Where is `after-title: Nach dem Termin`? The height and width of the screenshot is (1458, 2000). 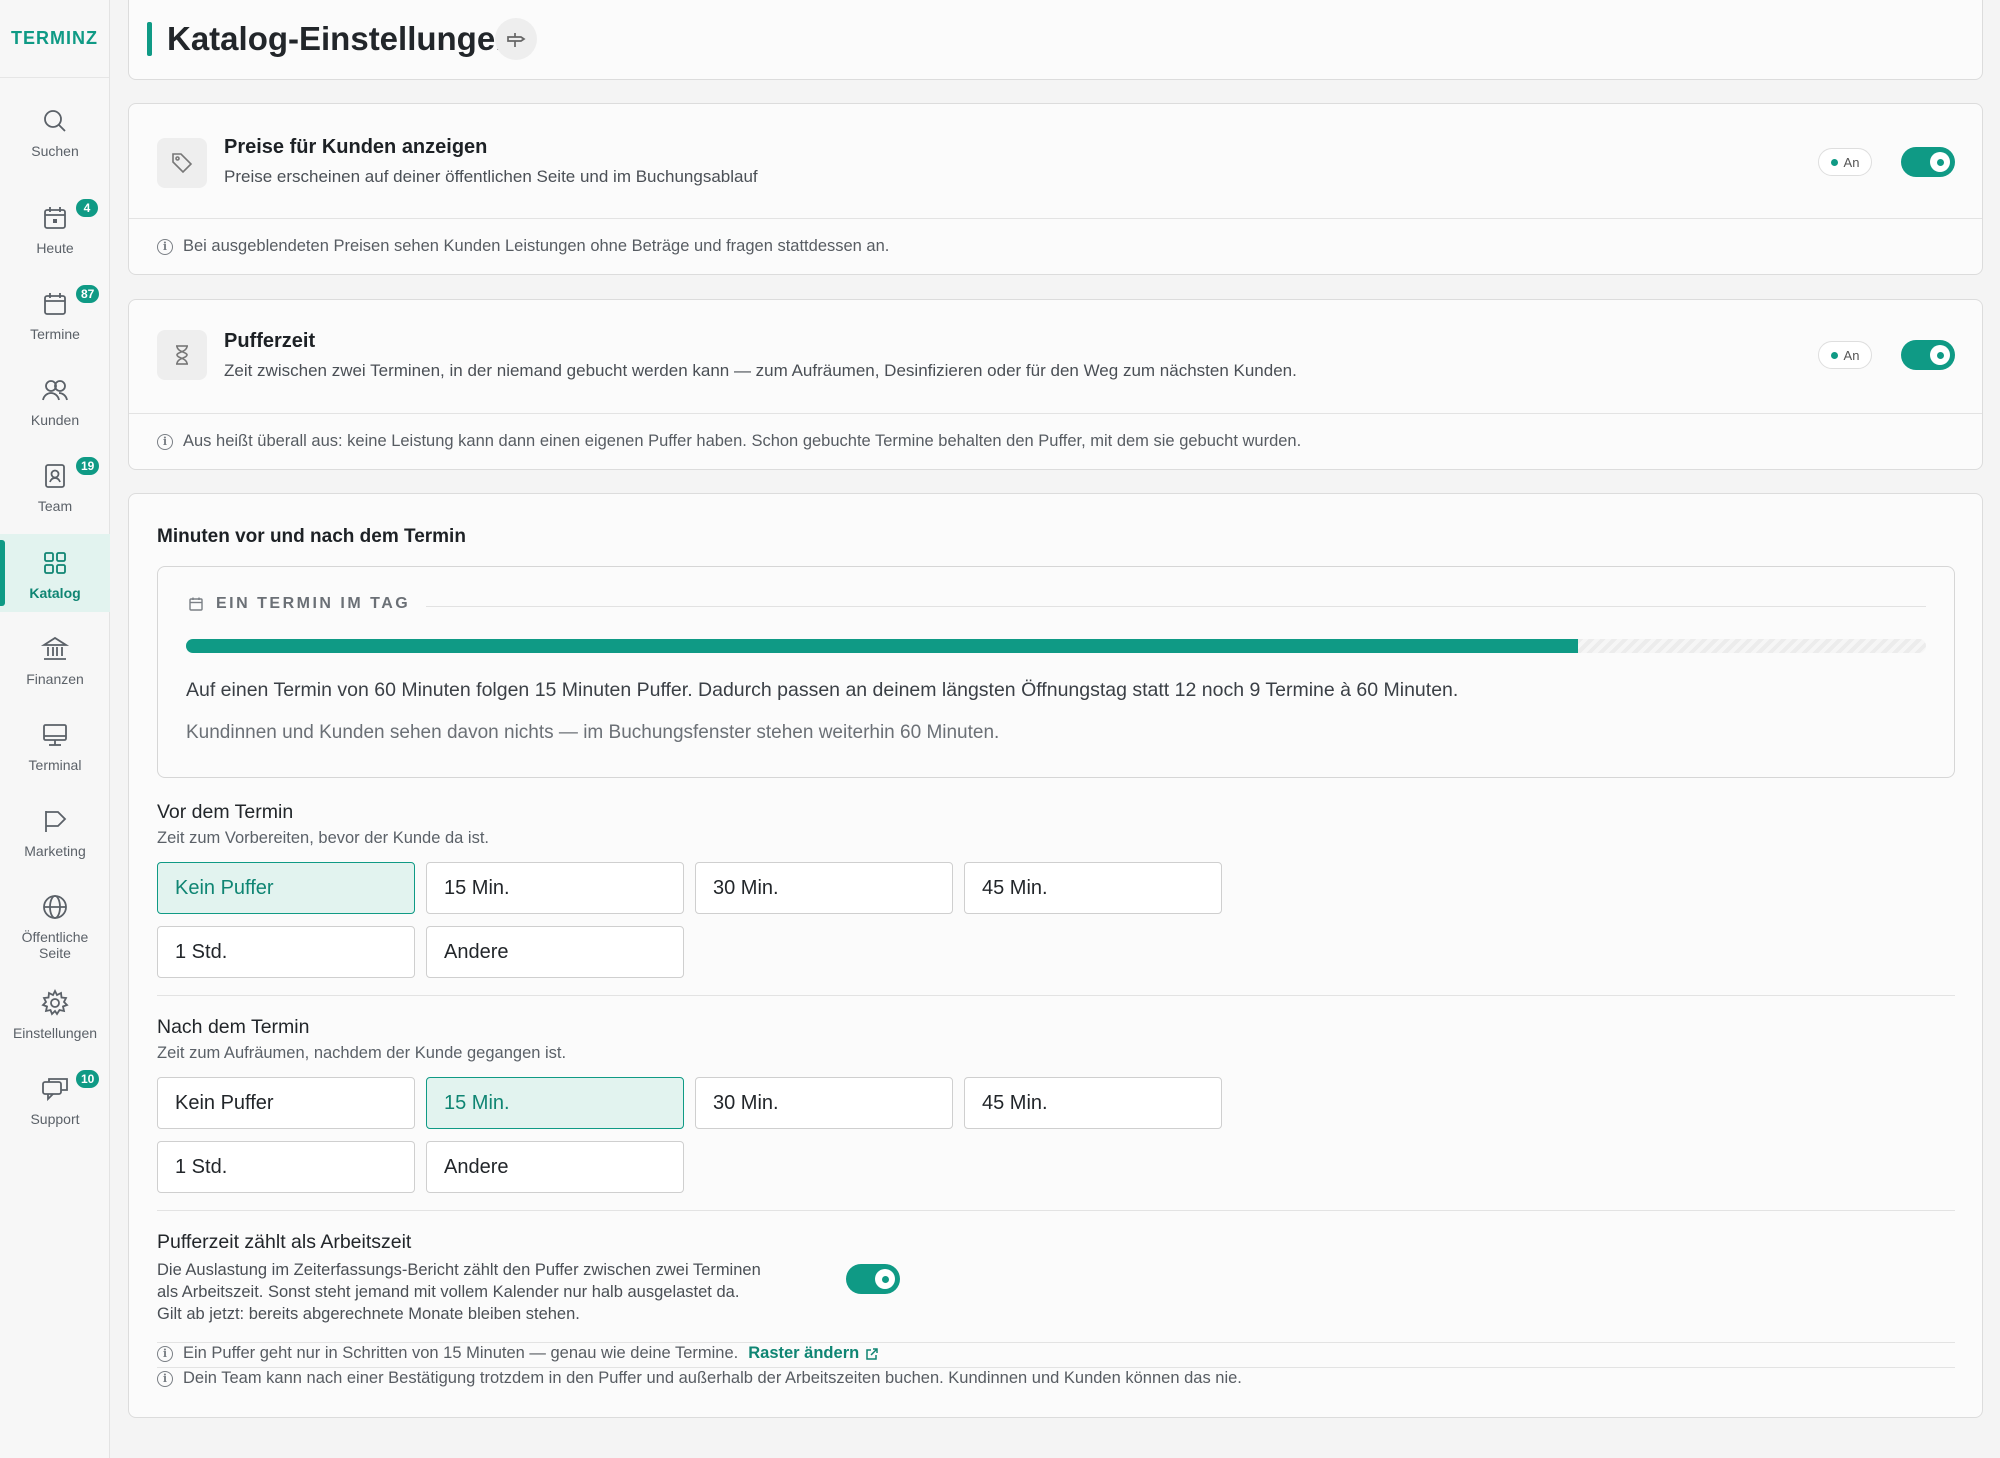 after-title: Nach dem Termin is located at coordinates (233, 1027).